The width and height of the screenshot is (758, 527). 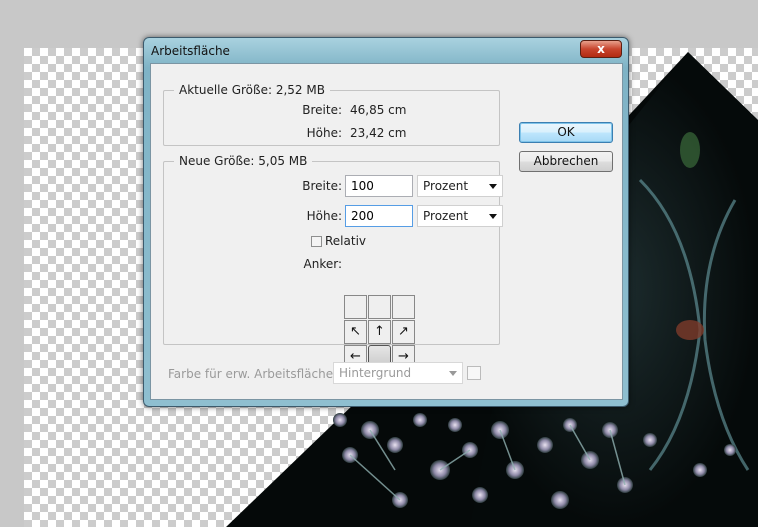 I want to click on anchor-grid: ↖ ↑ ↗ ← →, so click(x=380, y=333).